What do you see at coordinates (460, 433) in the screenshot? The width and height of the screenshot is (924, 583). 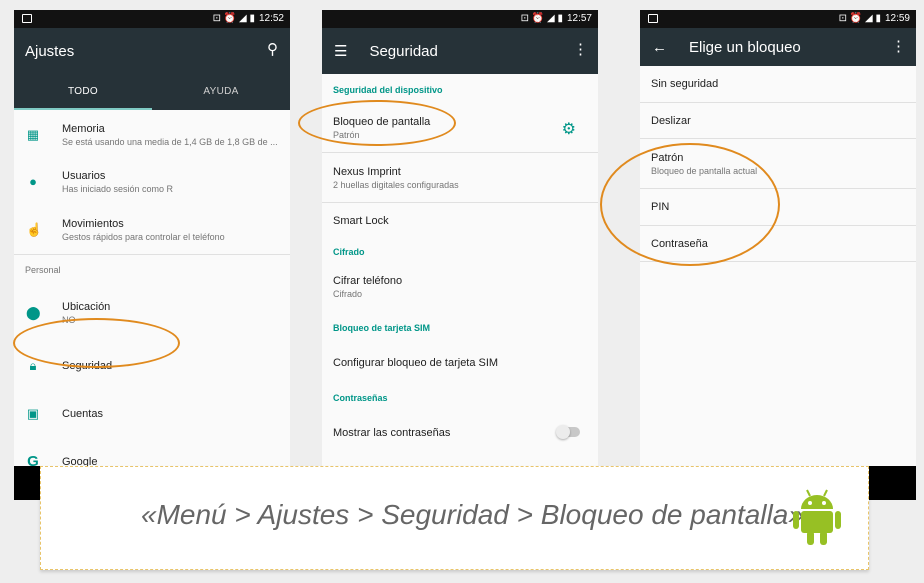 I see `show-passwords-item: Mostrar las contraseñas` at bounding box center [460, 433].